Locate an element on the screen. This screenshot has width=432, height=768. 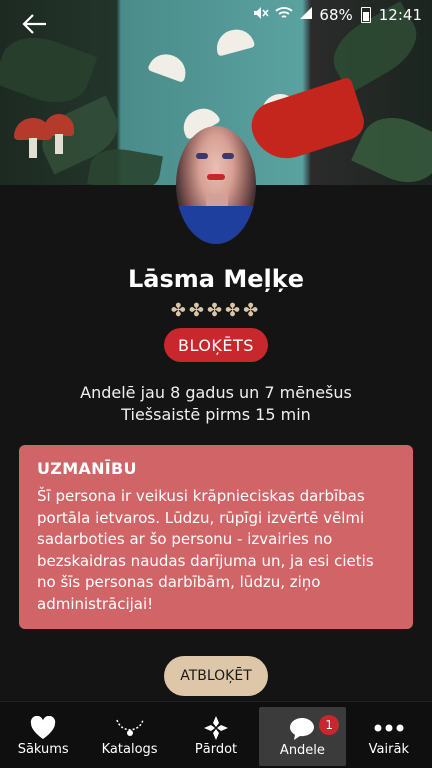
avatar is located at coordinates (216, 185).